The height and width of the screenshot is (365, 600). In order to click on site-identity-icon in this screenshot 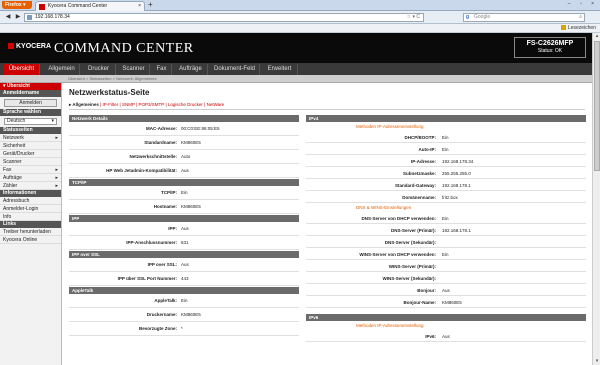, I will do `click(29, 17)`.